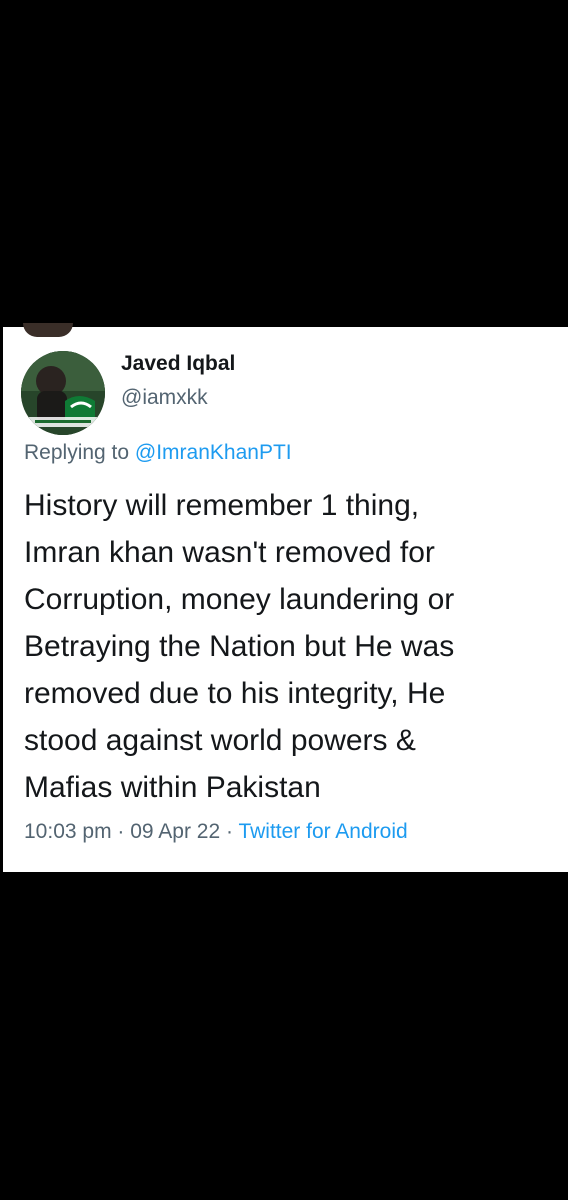 The height and width of the screenshot is (1200, 568). What do you see at coordinates (68, 831) in the screenshot?
I see `tweet-time: 10:03 pm` at bounding box center [68, 831].